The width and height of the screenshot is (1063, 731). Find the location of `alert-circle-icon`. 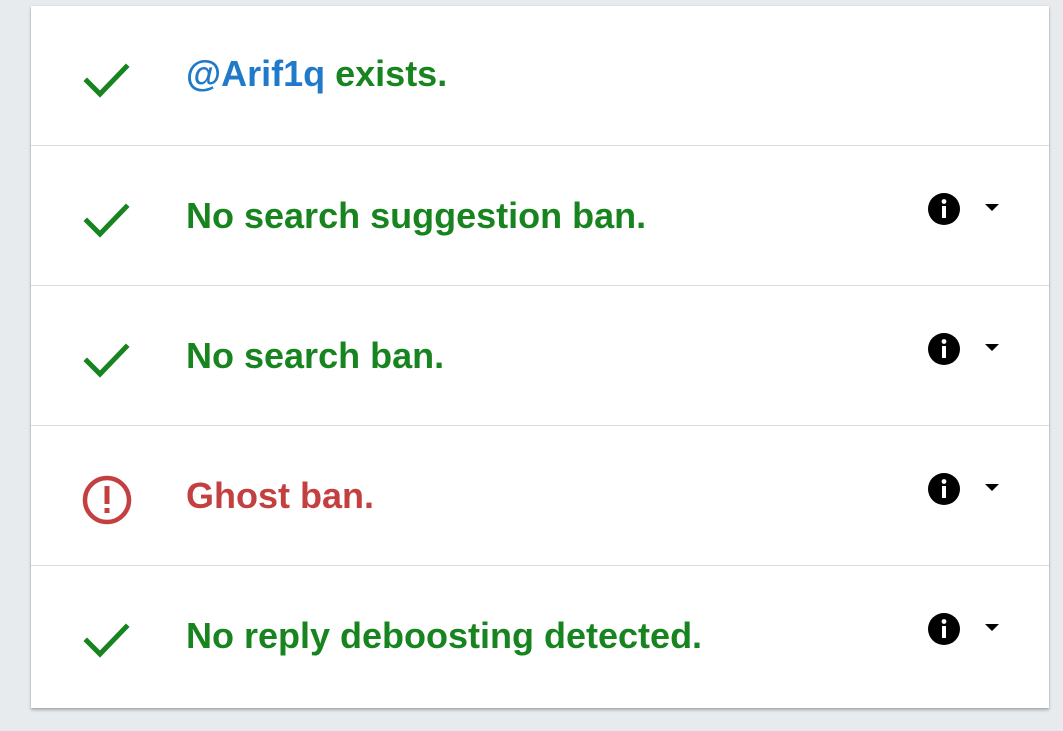

alert-circle-icon is located at coordinates (107, 500).